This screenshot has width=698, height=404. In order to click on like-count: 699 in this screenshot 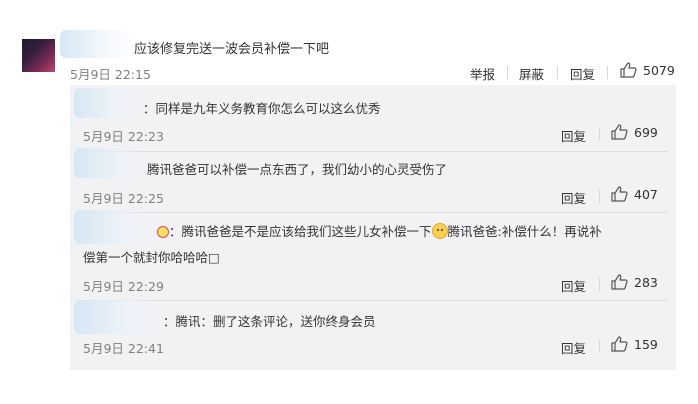, I will do `click(646, 132)`.